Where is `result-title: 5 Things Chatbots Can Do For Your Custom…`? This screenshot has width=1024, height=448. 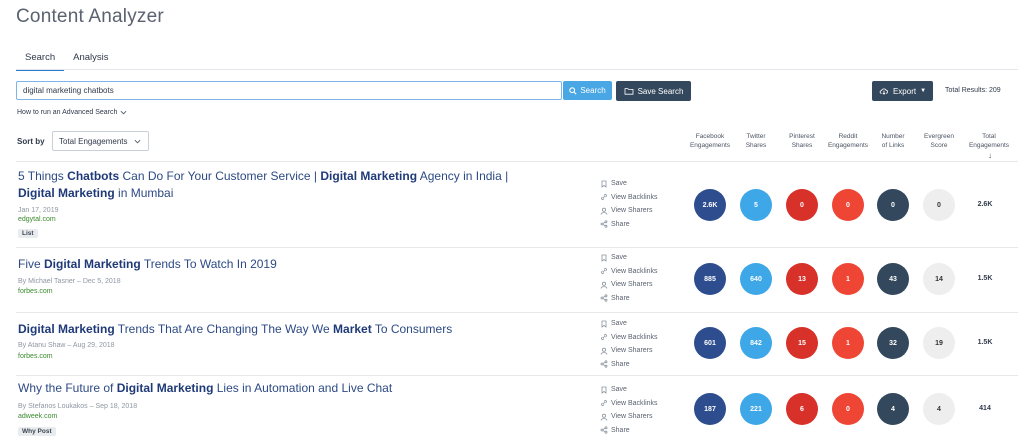
result-title: 5 Things Chatbots Can Do For Your Custom… is located at coordinates (283, 185).